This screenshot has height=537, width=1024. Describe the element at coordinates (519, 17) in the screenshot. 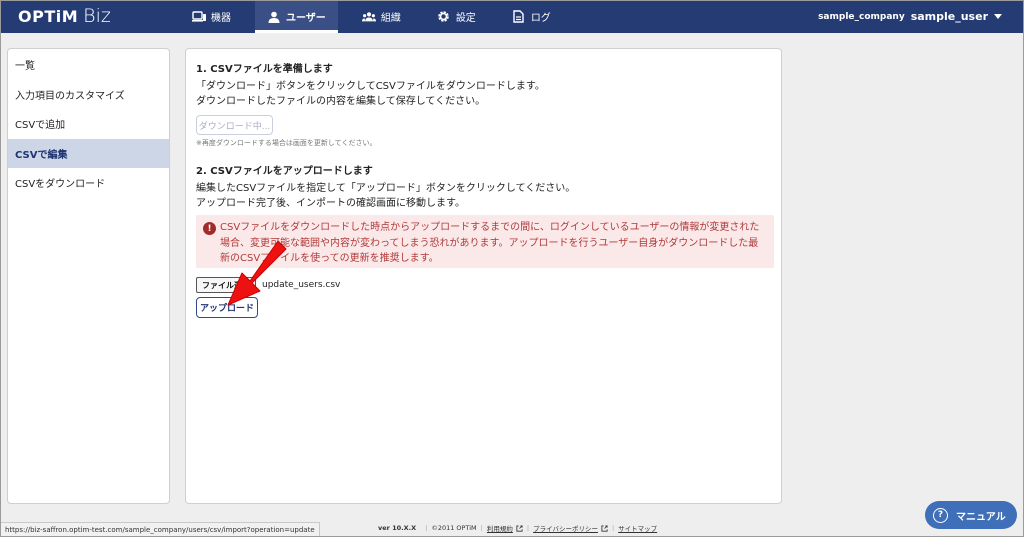

I see `log-document-icon` at that location.